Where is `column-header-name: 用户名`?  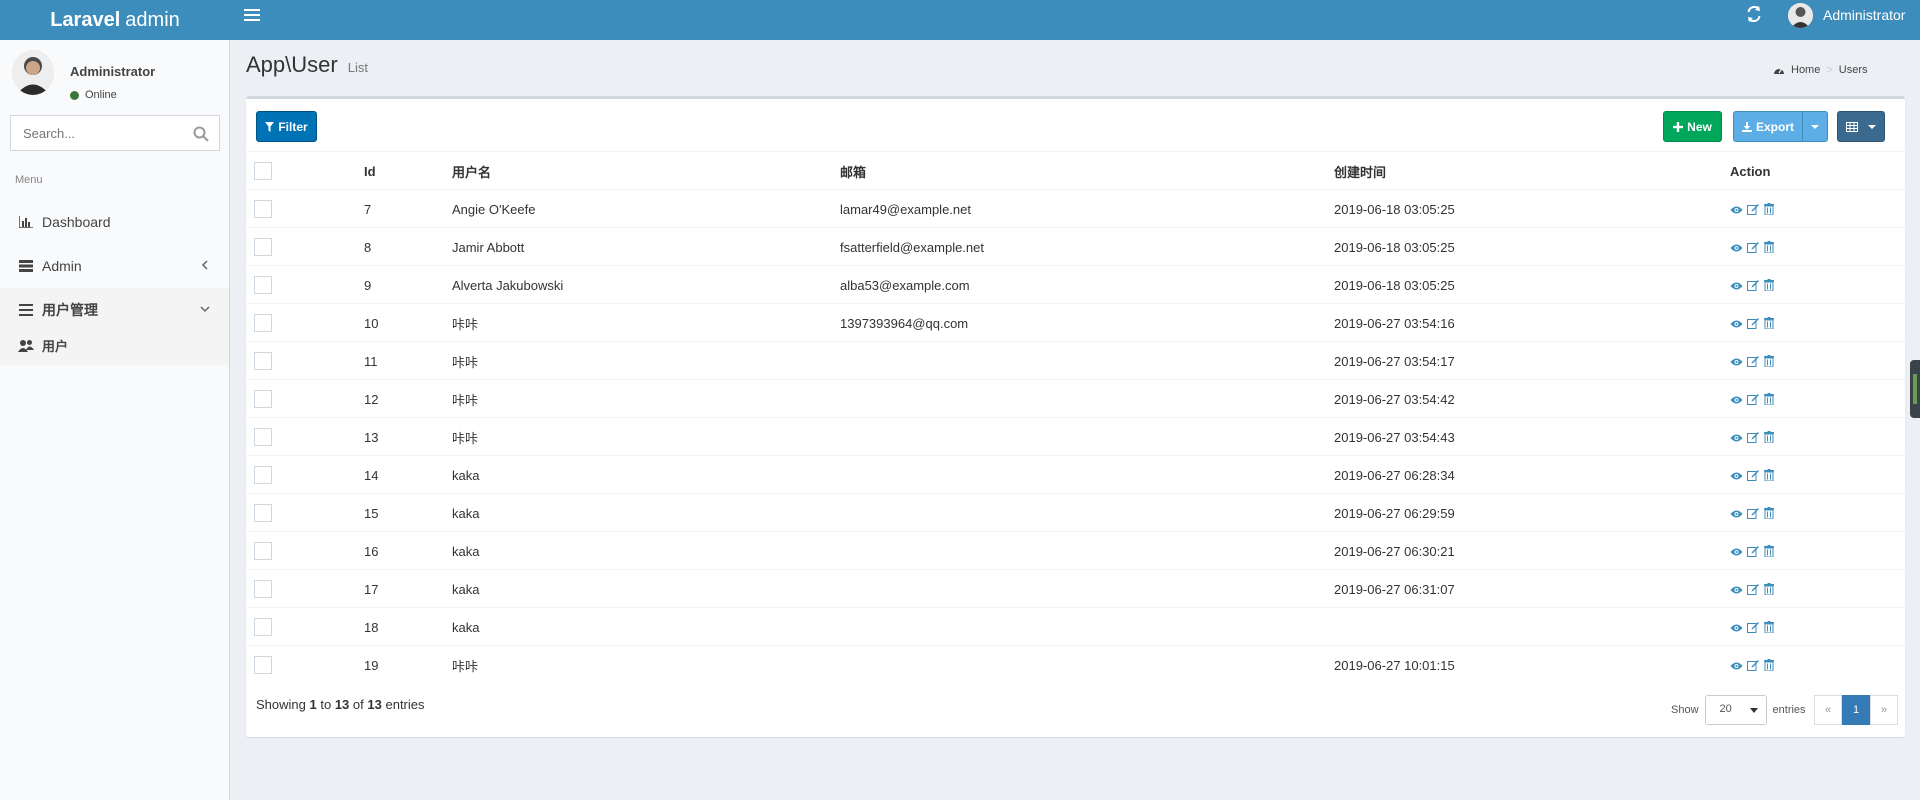 column-header-name: 用户名 is located at coordinates (471, 171).